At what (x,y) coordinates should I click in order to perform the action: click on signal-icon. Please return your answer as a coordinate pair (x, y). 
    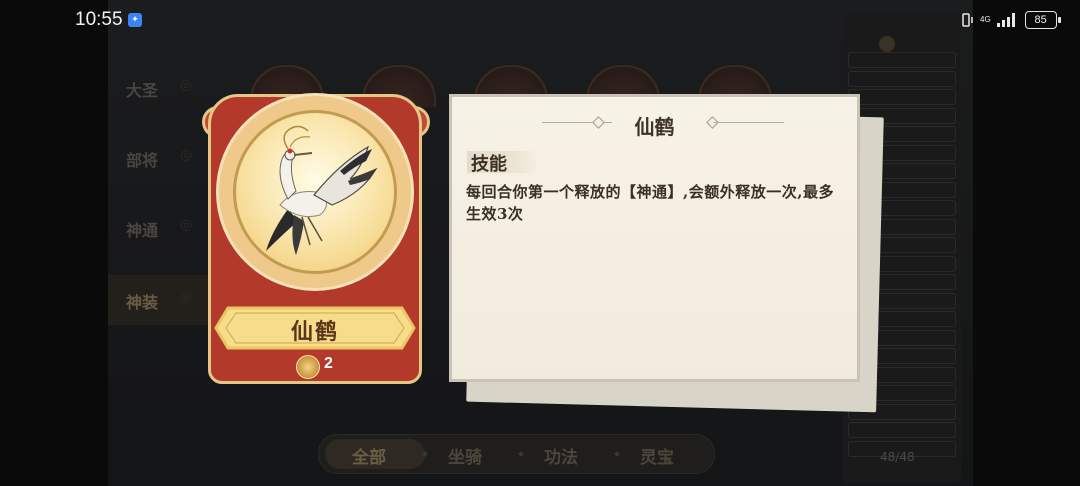
    Looking at the image, I should click on (1005, 20).